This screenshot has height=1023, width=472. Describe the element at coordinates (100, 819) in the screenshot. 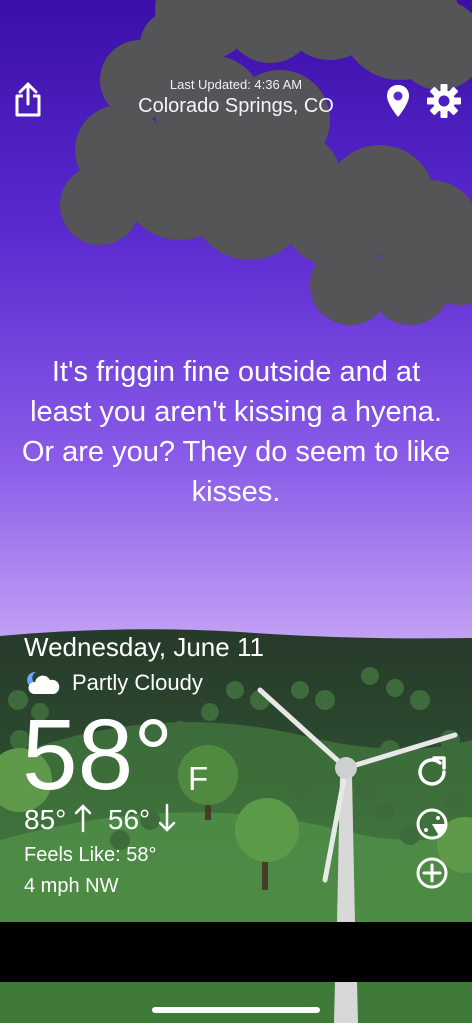

I see `high-low: 85° 56°` at that location.